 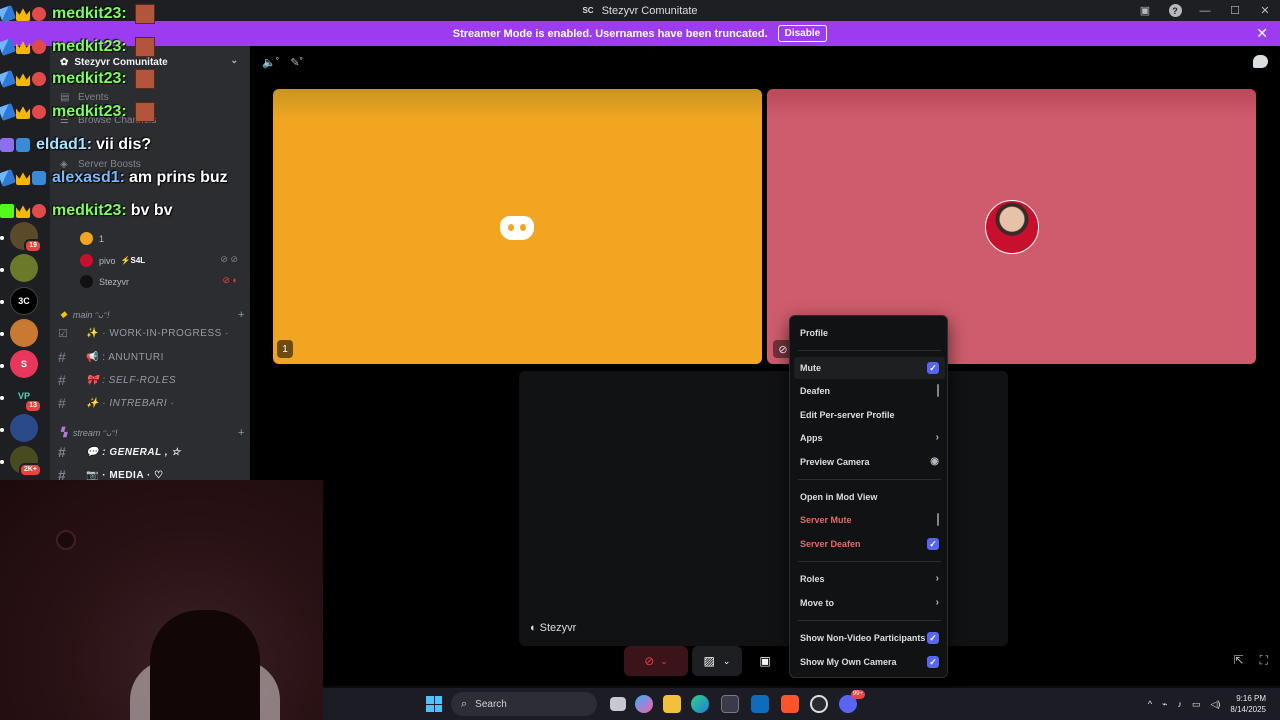 I want to click on server-icon: VP 13, so click(x=26, y=397).